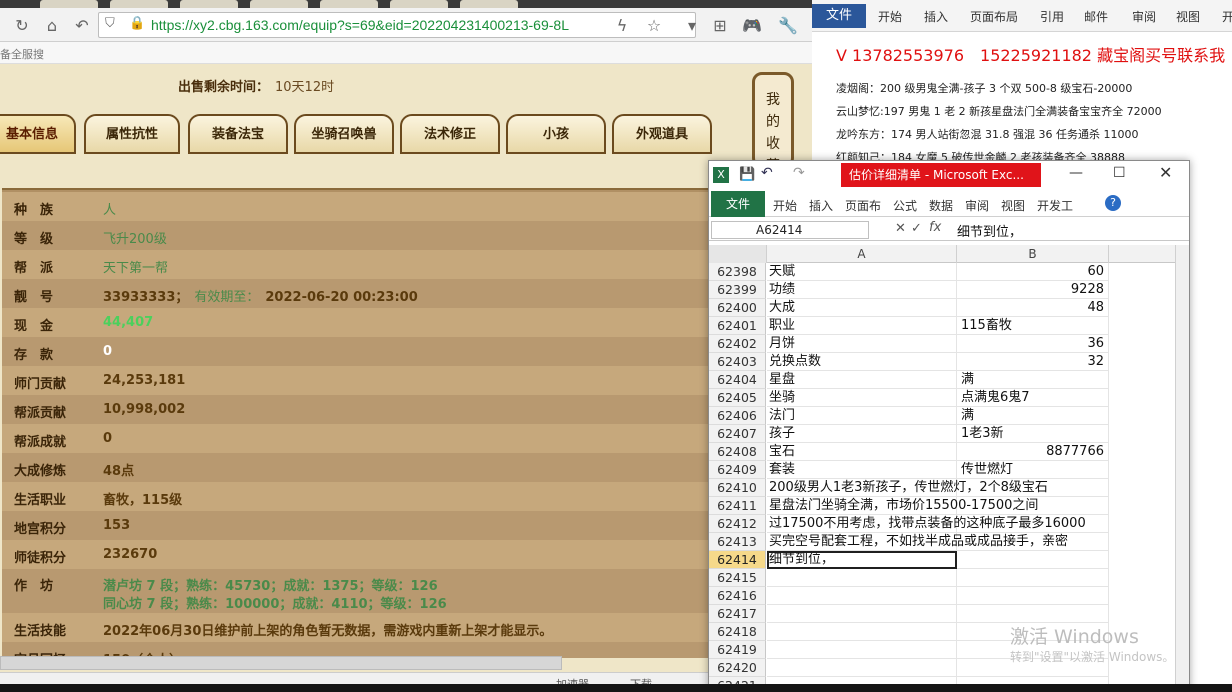  Describe the element at coordinates (935, 227) in the screenshot. I see `function-icon: fx` at that location.